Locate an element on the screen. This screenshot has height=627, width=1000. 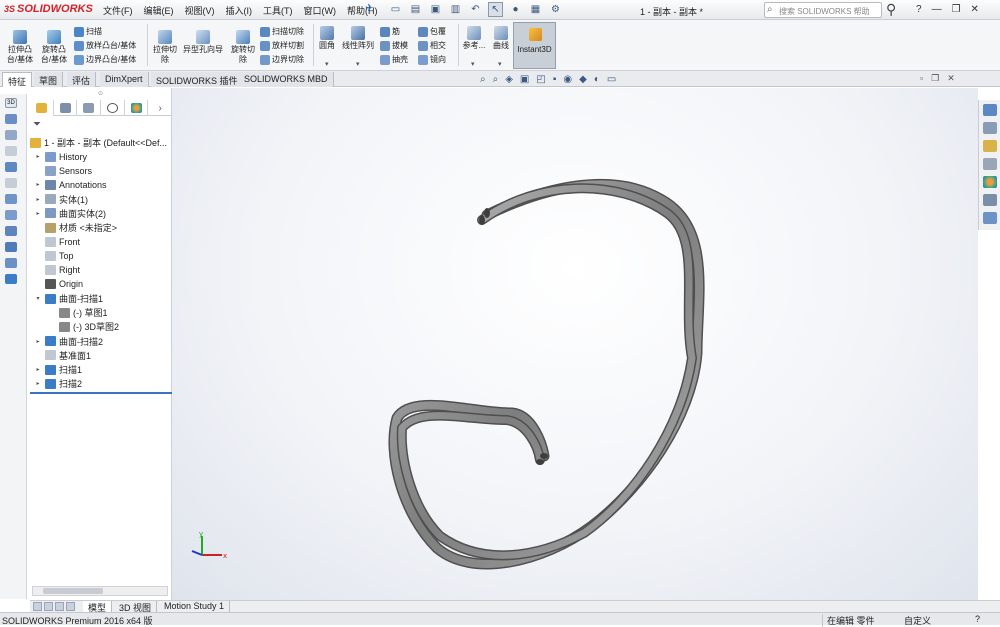
view-settings-icon: ▭ is located at coordinates (611, 79).